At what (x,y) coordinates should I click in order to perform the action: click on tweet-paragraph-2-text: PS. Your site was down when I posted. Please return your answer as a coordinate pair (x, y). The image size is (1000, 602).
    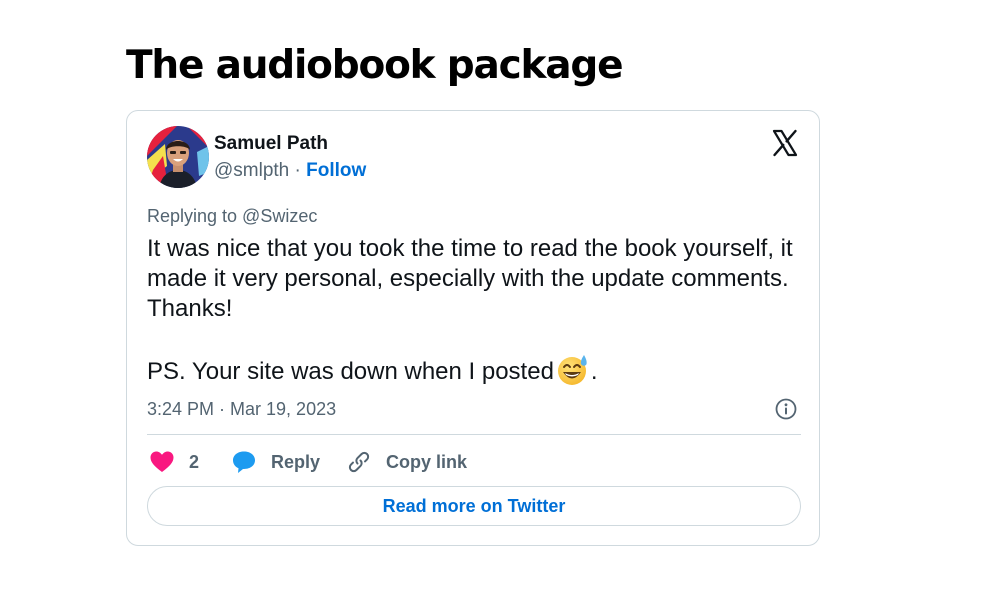
    Looking at the image, I should click on (350, 371).